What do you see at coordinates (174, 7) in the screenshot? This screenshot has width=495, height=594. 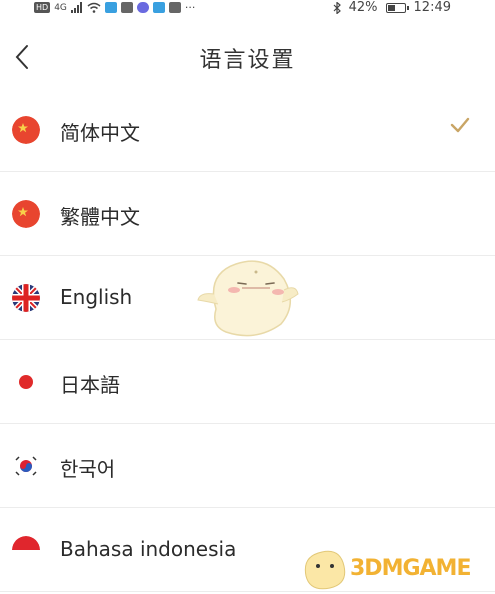 I see `app-icon` at bounding box center [174, 7].